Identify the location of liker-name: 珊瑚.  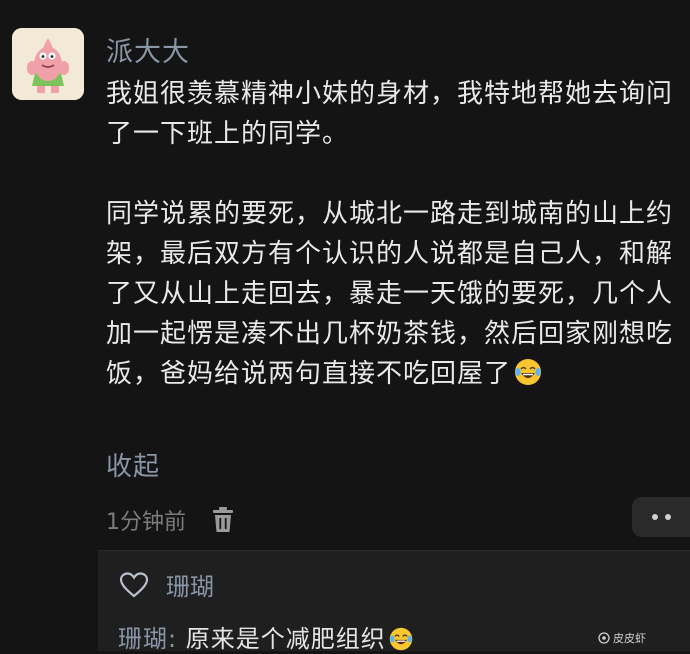
(190, 584).